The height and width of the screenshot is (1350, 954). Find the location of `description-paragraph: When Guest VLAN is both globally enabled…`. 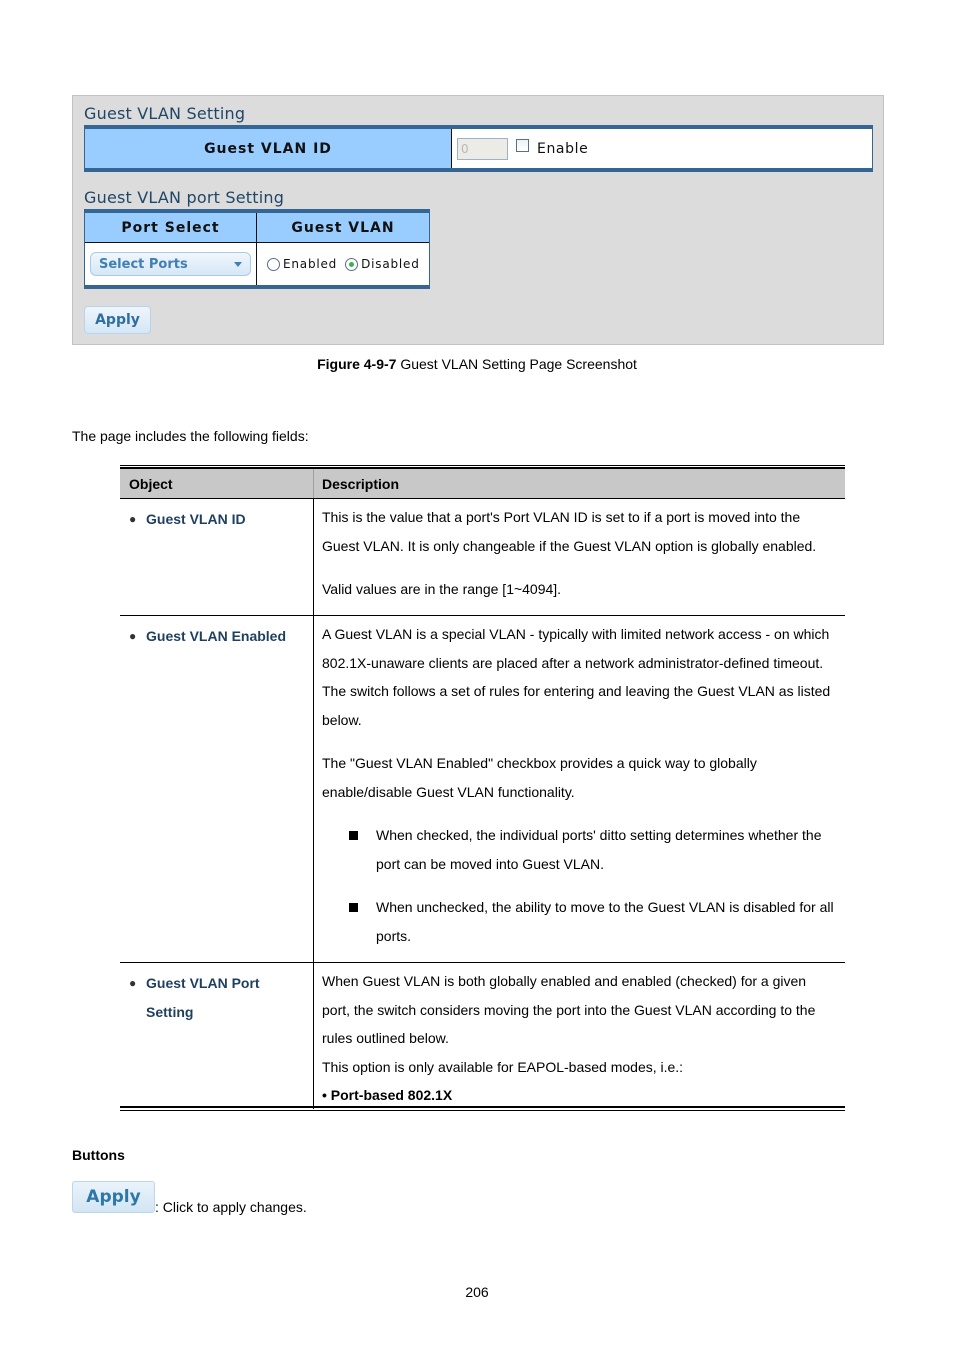

description-paragraph: When Guest VLAN is both globally enabled… is located at coordinates (569, 1009).